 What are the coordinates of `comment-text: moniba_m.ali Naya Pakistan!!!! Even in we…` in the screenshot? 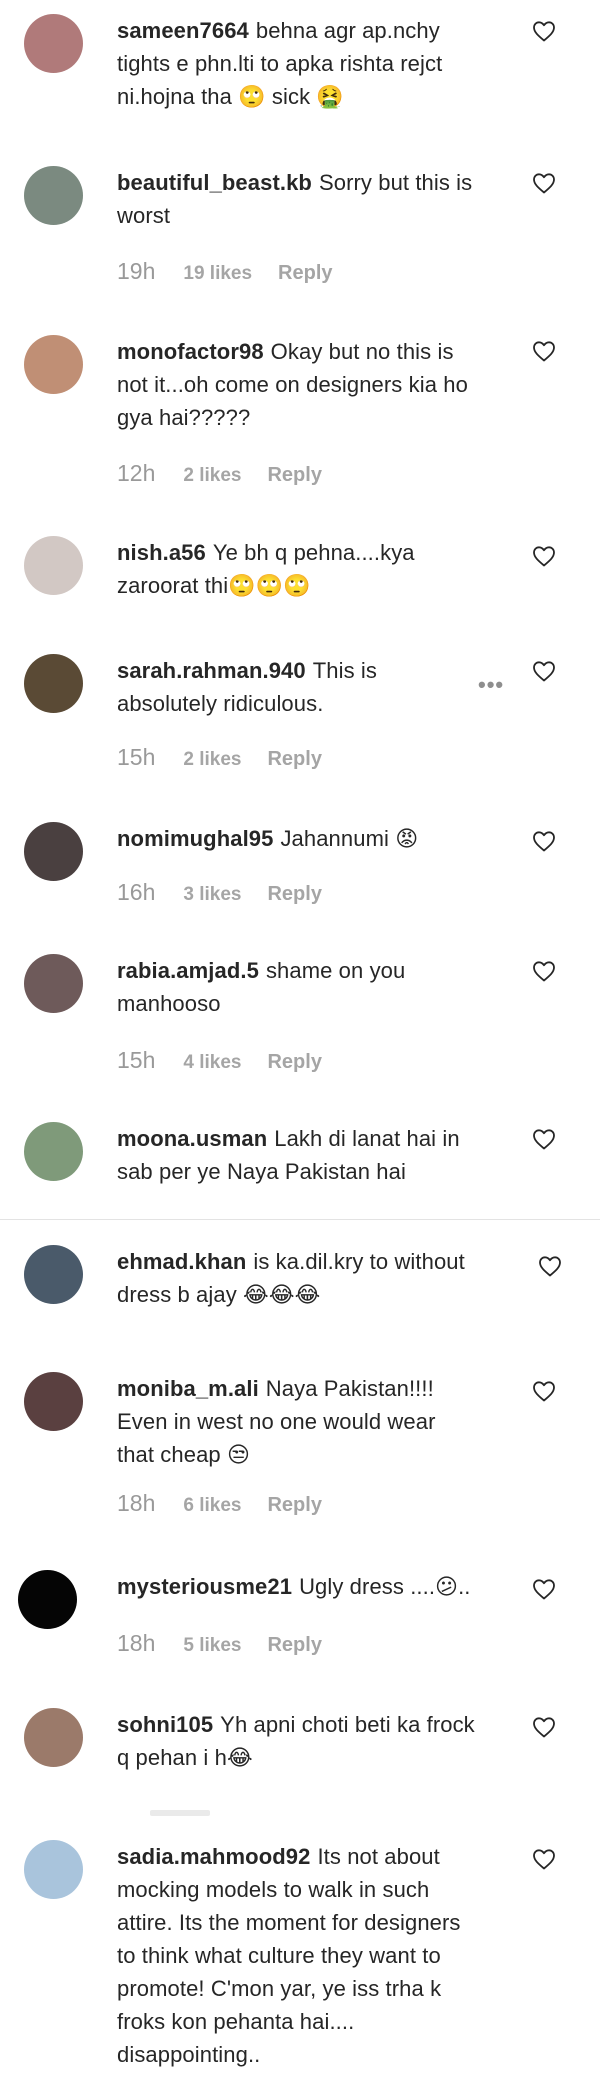 It's located at (297, 1421).